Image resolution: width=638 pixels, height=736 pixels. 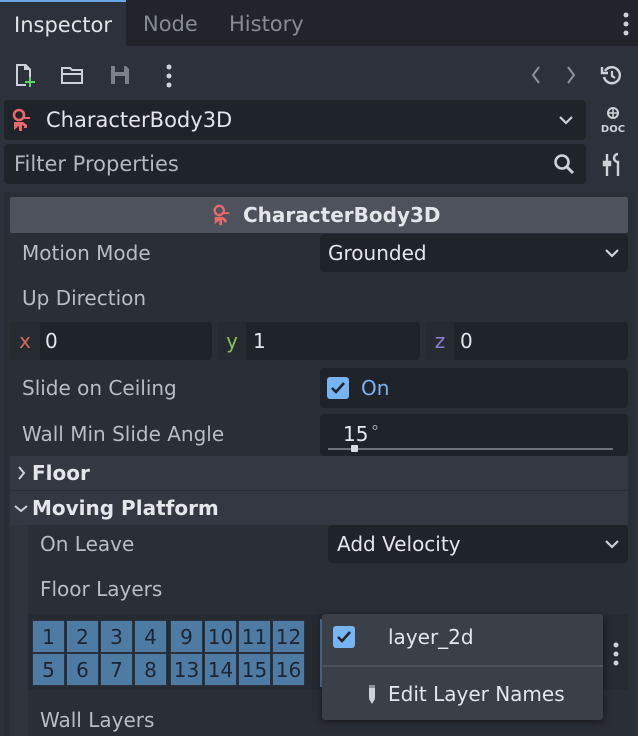 I want to click on z-axis-label: z, so click(x=440, y=341).